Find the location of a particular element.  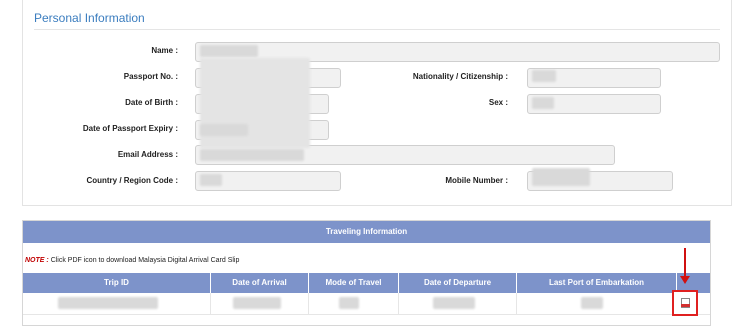

redacted-name is located at coordinates (229, 51).